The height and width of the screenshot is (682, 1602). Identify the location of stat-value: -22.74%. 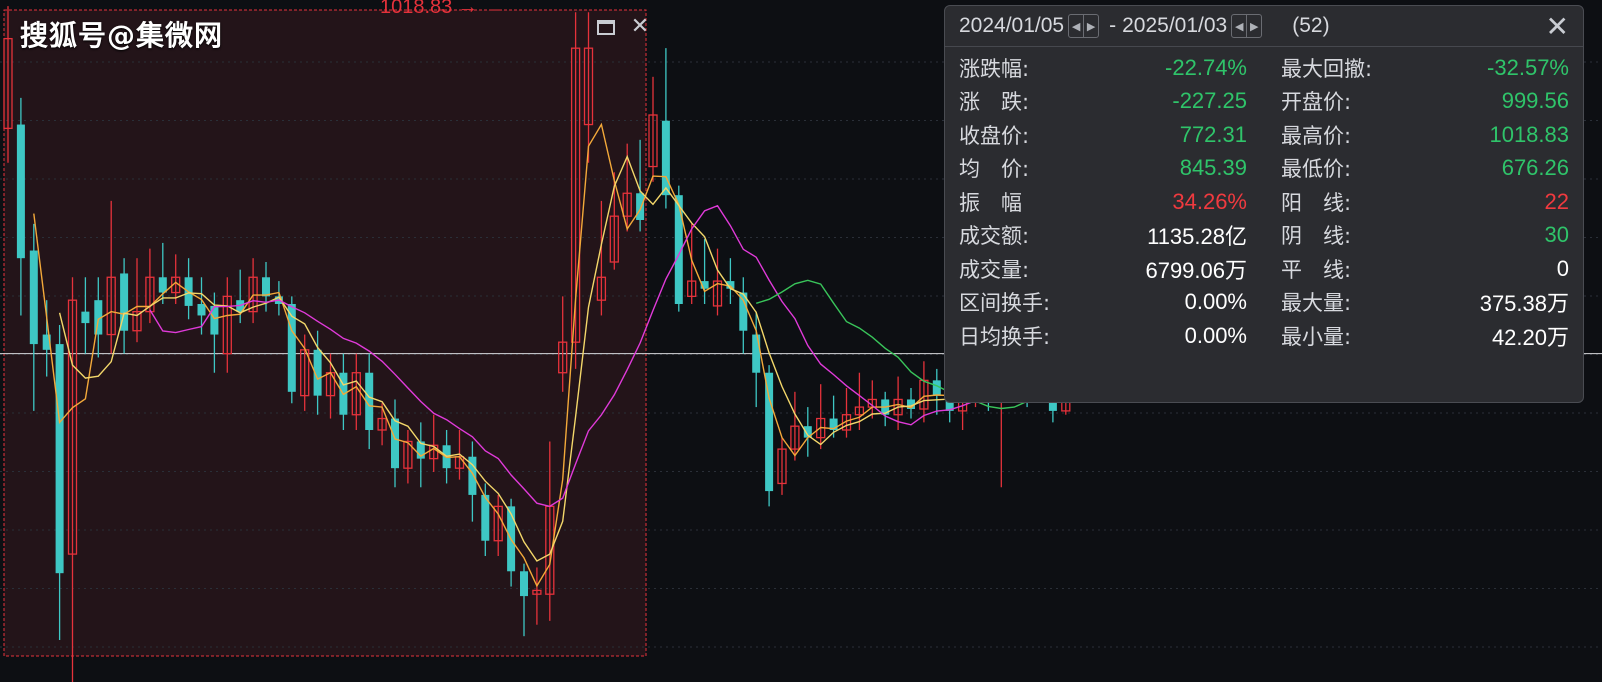
(1206, 67).